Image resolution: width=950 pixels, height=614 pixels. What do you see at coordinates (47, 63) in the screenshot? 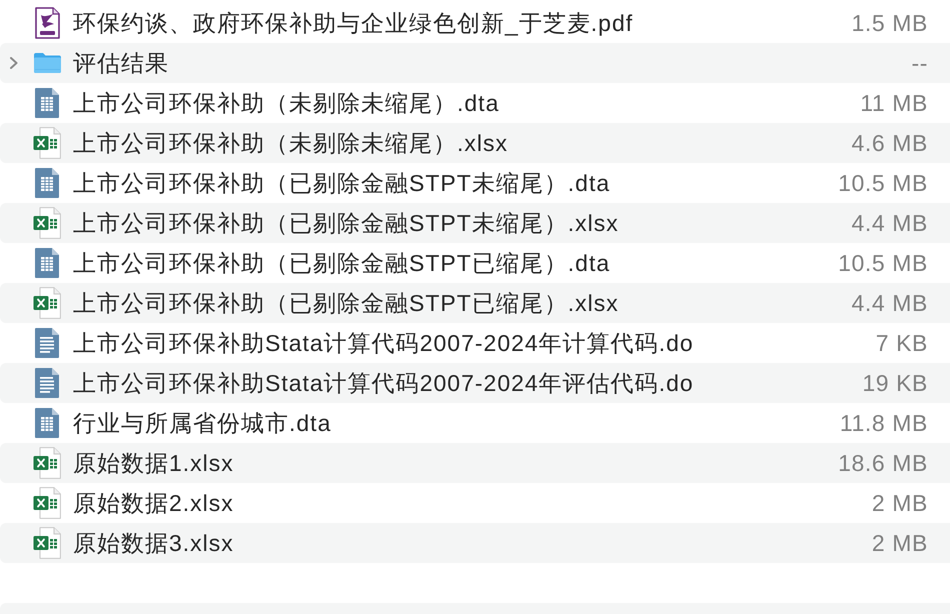
I see `folder-icon` at bounding box center [47, 63].